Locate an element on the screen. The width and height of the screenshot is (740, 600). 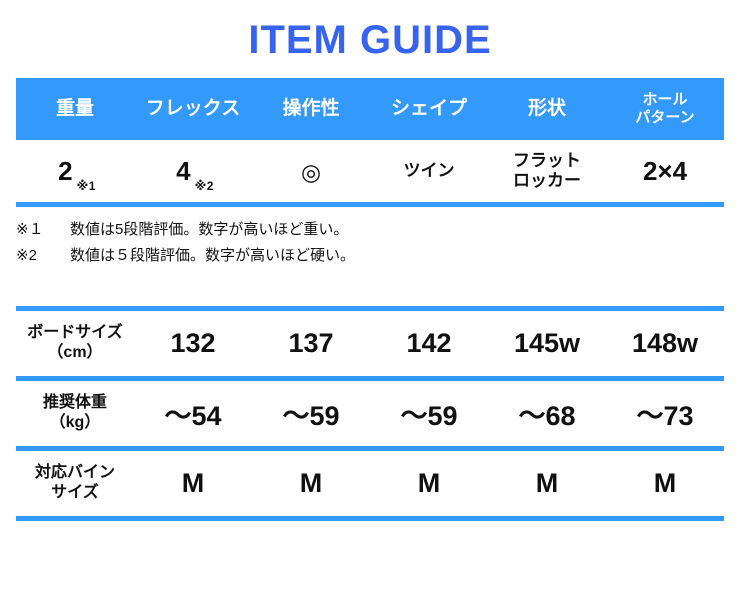
spec-table-header-row: 重量 フレックス 操作性 シェイプ 形状 ホール パターン is located at coordinates (370, 109).